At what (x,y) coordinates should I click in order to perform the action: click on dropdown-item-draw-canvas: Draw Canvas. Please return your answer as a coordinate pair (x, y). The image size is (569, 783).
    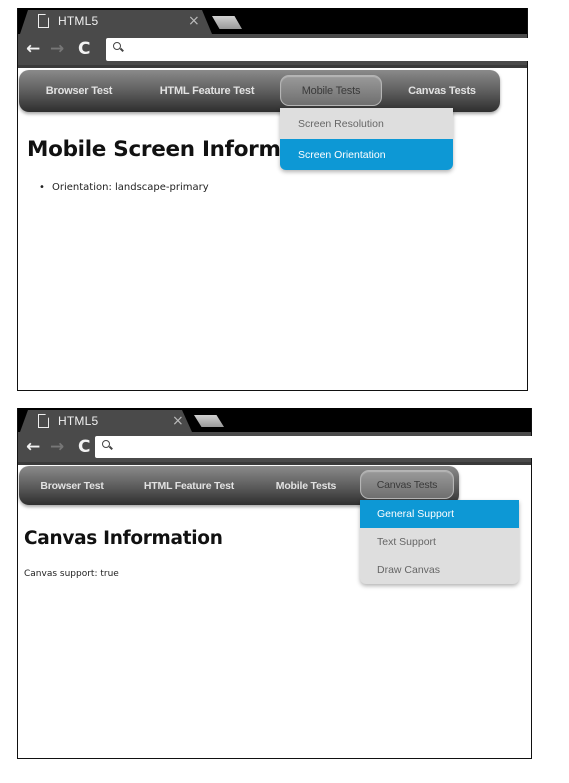
    Looking at the image, I should click on (439, 570).